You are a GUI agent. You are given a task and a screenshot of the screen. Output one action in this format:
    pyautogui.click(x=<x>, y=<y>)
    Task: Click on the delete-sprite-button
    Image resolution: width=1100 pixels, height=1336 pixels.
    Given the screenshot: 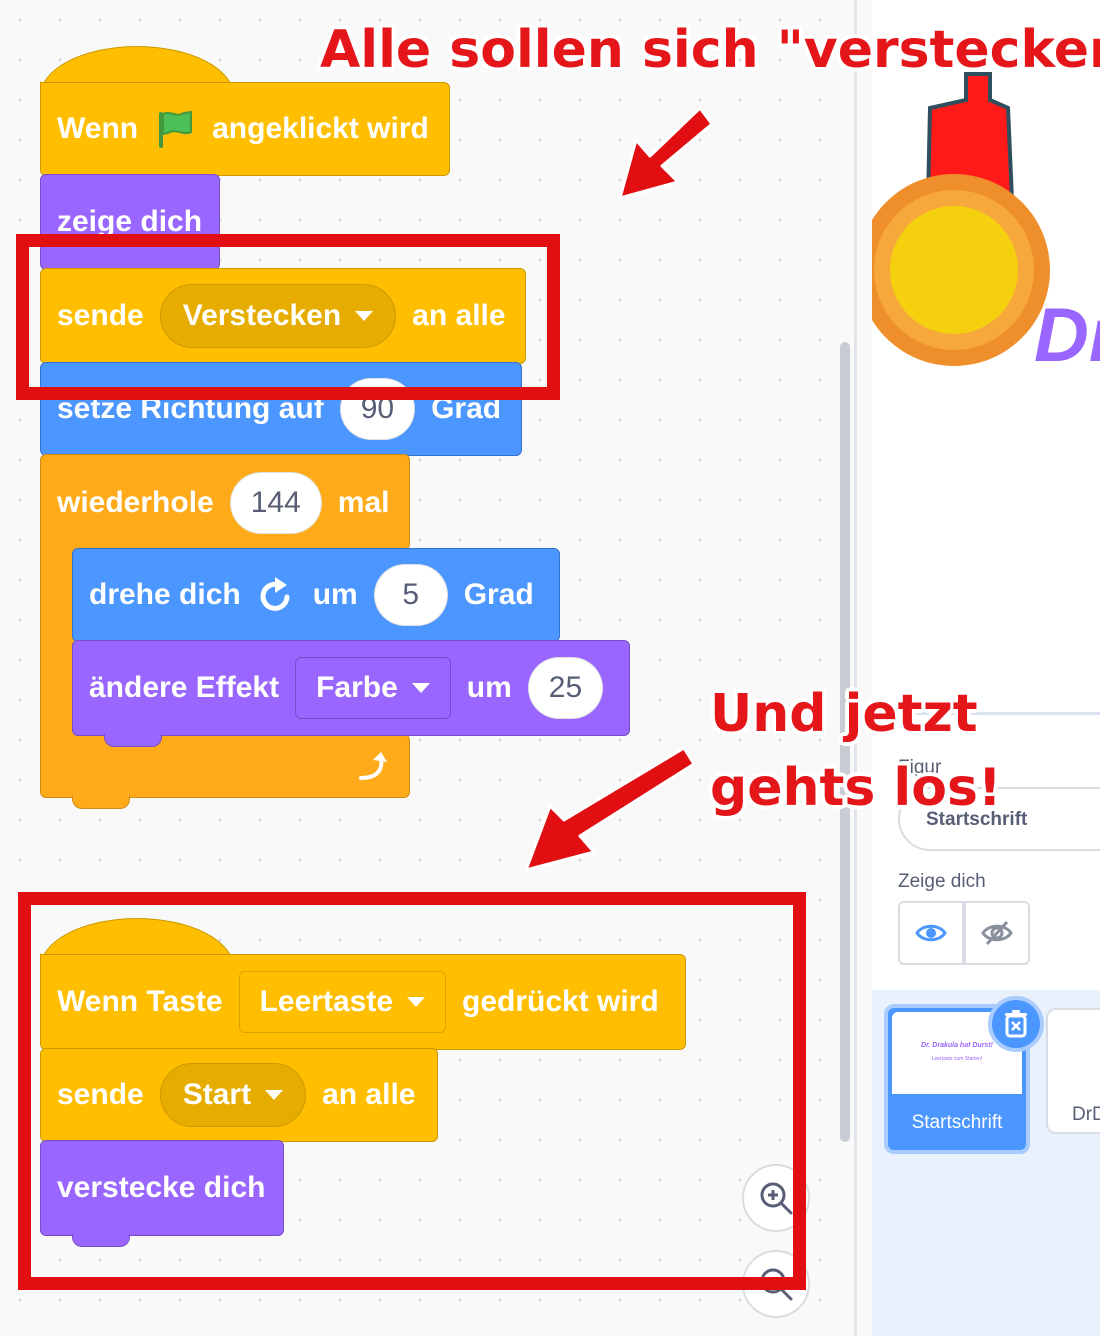 What is the action you would take?
    pyautogui.click(x=1016, y=1024)
    